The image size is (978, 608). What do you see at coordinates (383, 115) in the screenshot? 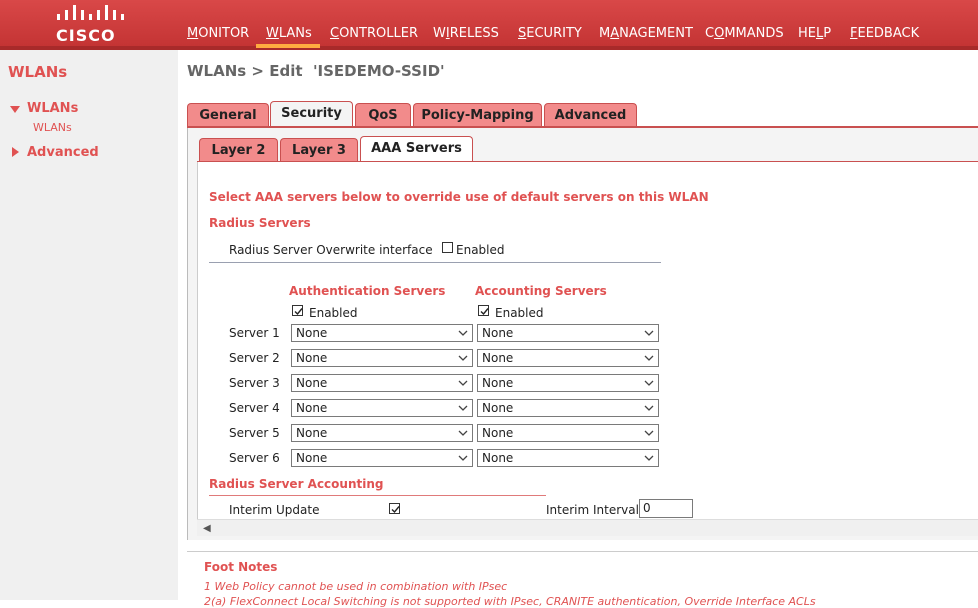
I see `tab-qos: QoS` at bounding box center [383, 115].